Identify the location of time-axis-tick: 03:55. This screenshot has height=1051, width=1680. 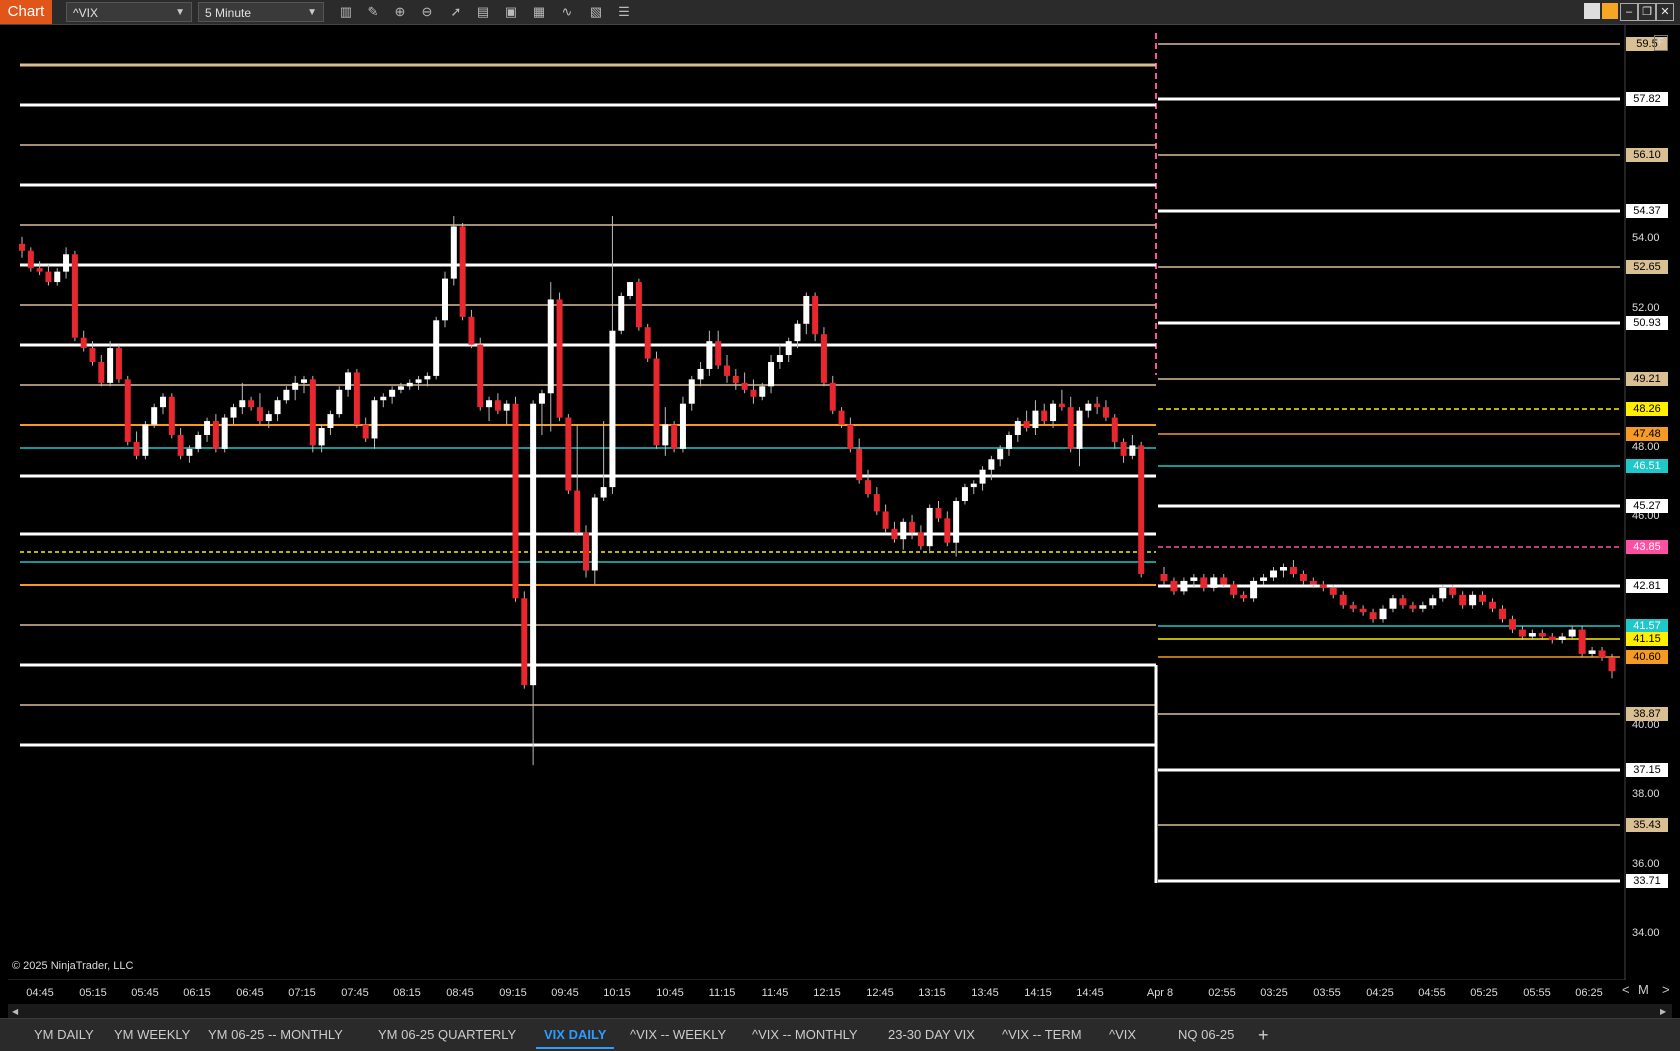
(1327, 993).